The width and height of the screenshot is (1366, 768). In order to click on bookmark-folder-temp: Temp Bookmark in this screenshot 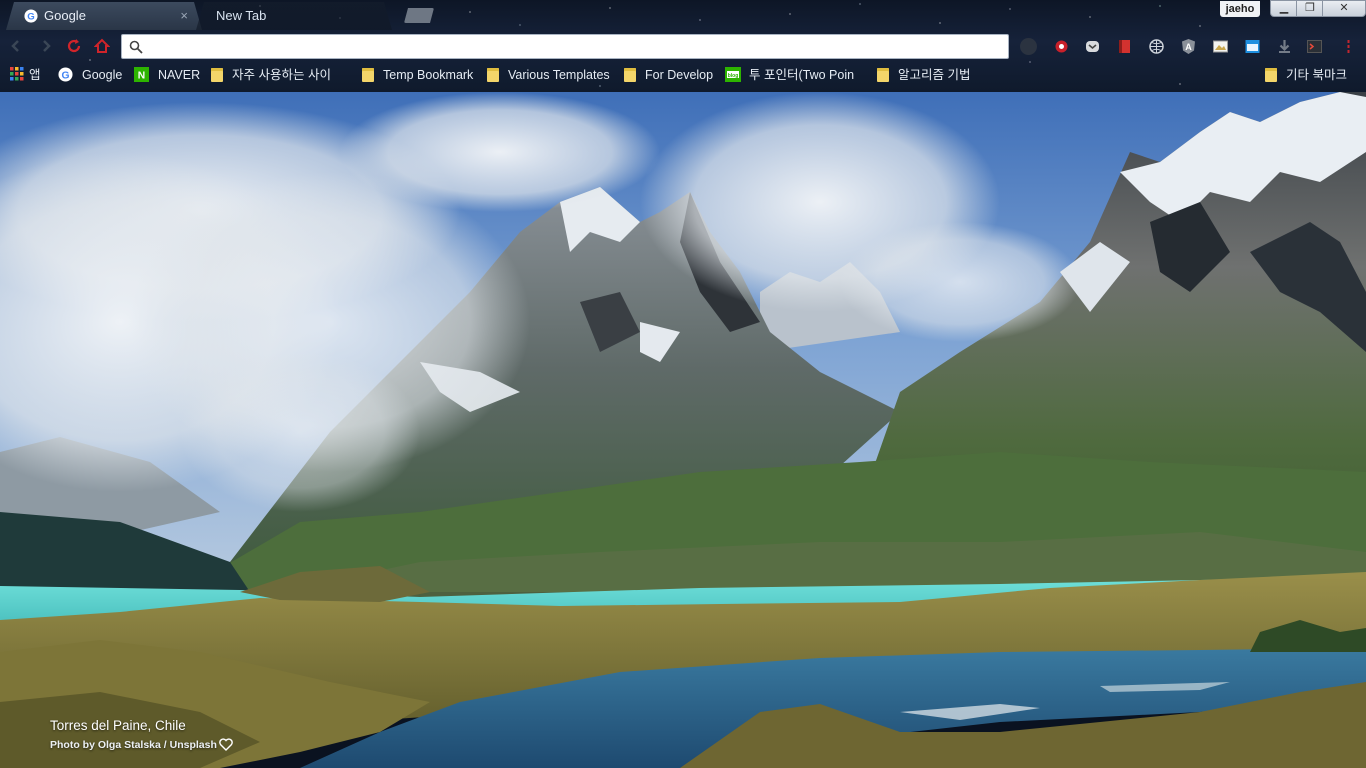, I will do `click(417, 75)`.